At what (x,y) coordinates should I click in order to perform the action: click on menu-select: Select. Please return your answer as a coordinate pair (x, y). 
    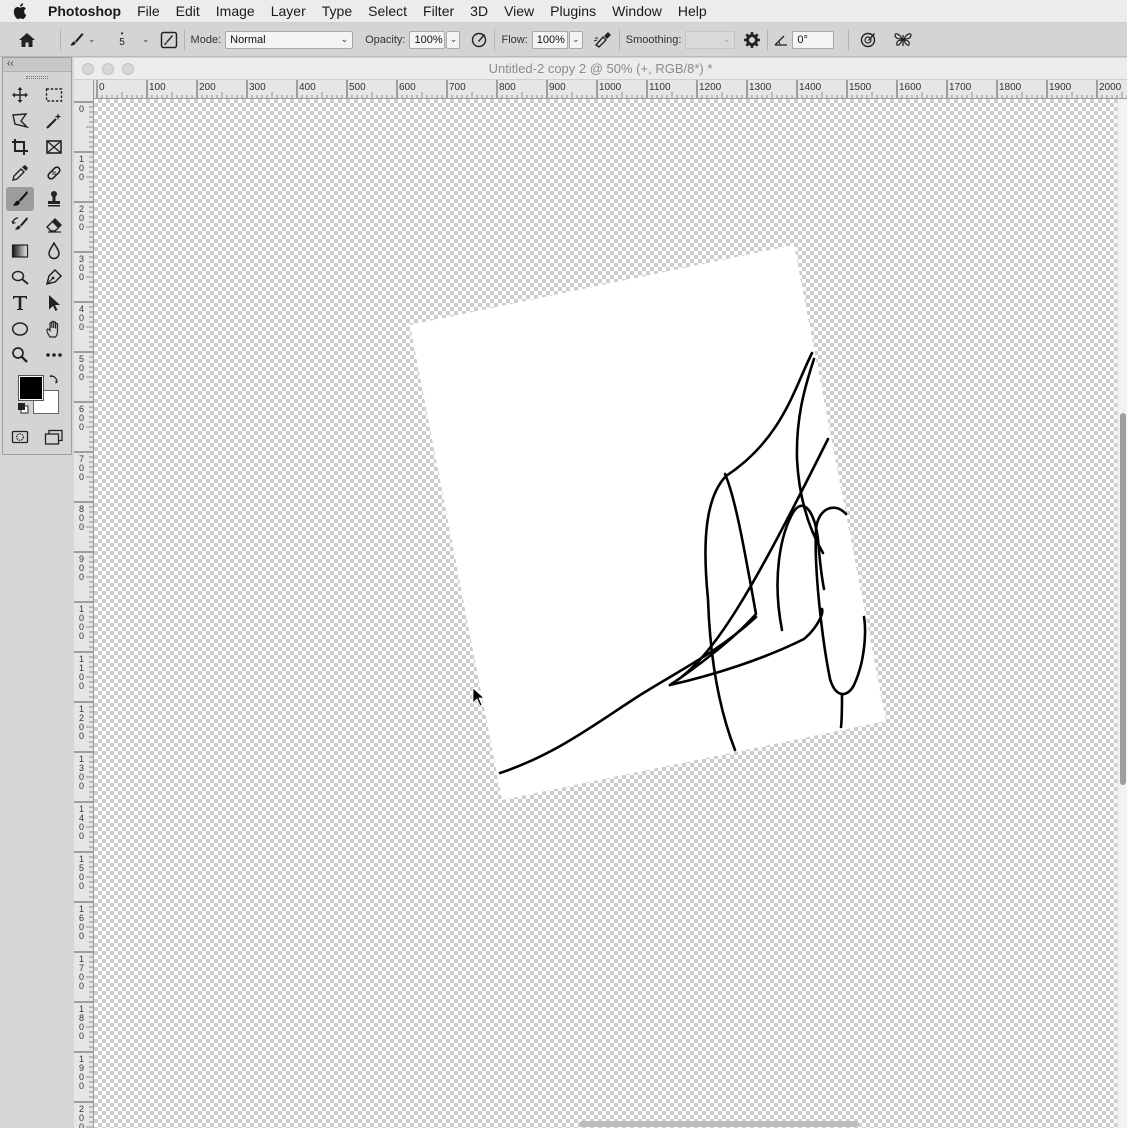
    Looking at the image, I should click on (387, 11).